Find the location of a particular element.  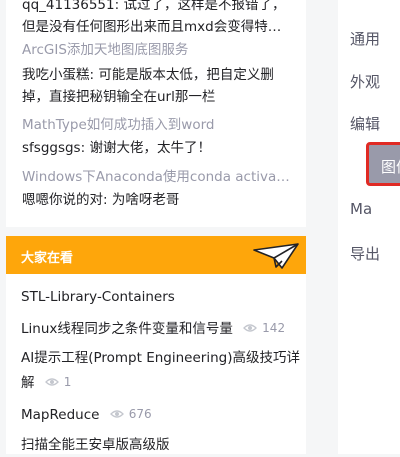

comment-user: sfsggsgs is located at coordinates (51, 148).